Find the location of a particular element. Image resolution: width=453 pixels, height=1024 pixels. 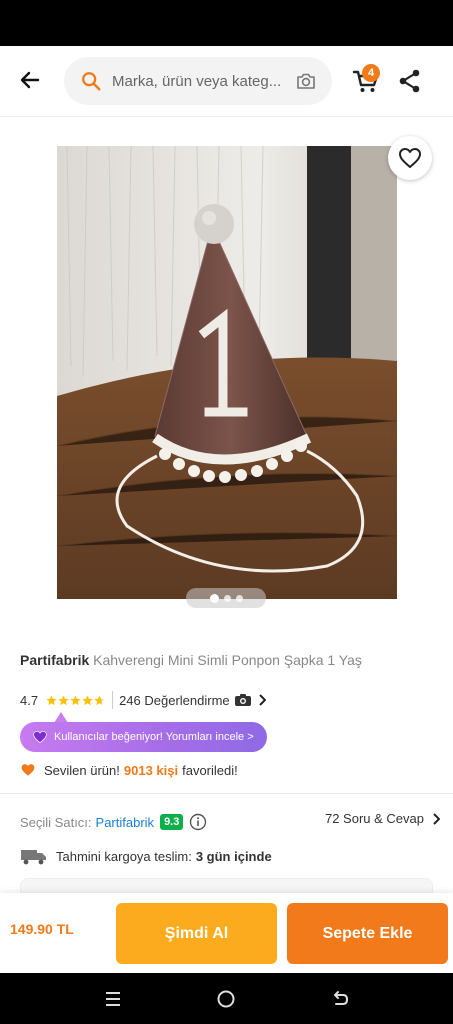

home-icon is located at coordinates (226, 999).